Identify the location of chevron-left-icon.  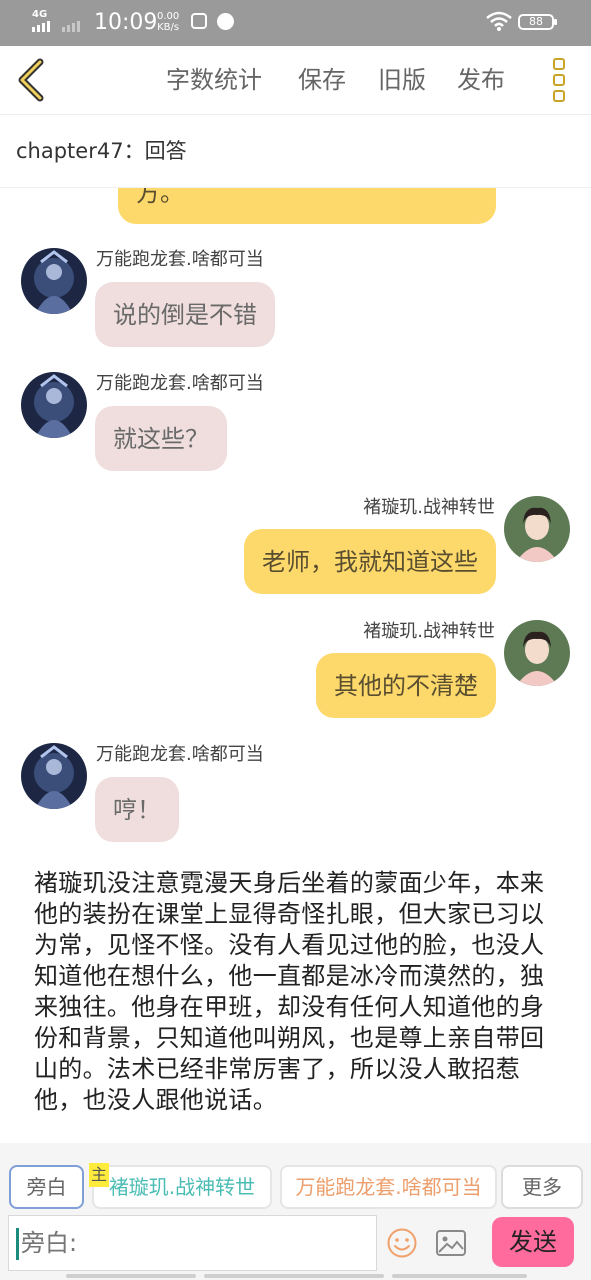
(33, 80).